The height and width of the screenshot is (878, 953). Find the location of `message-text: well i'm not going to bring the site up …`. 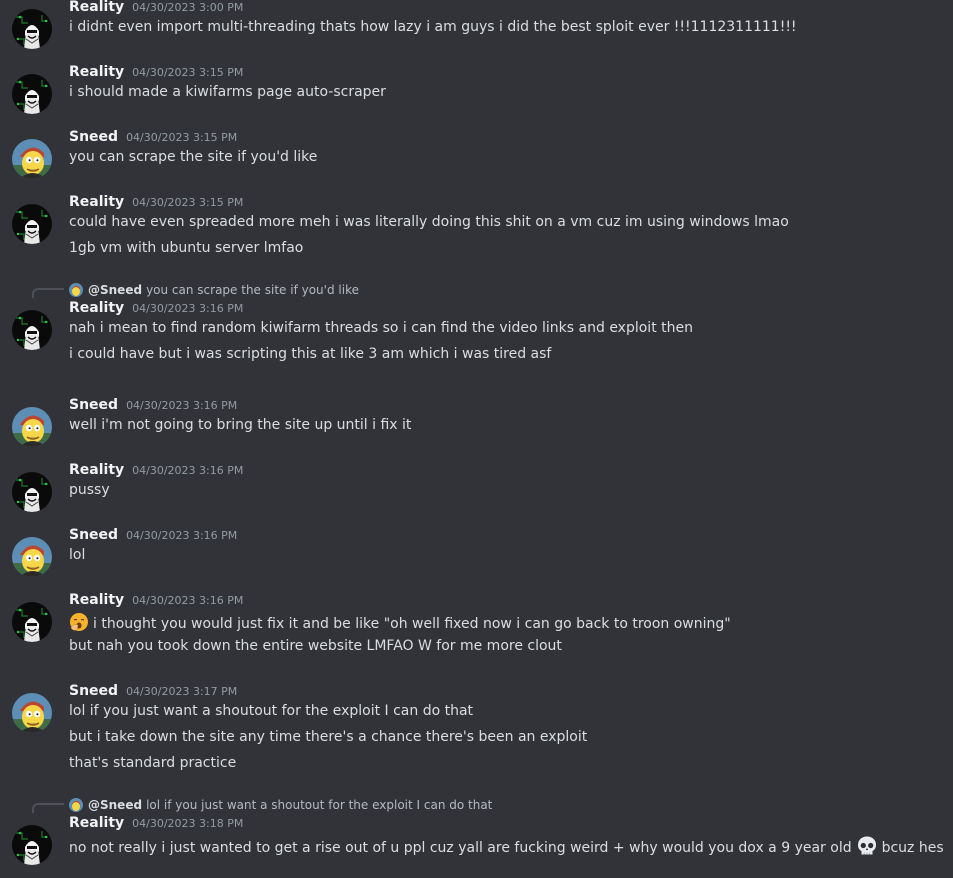

message-text: well i'm not going to bring the site up … is located at coordinates (240, 425).